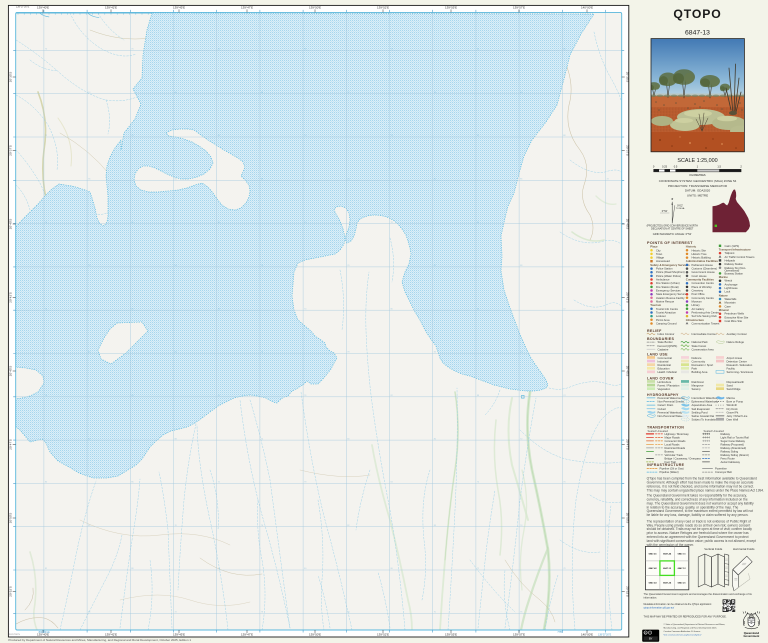 This screenshot has height=643, width=768. What do you see at coordinates (672, 469) in the screenshot?
I see `svg-text: Pipeline (Oil or Gas)` at bounding box center [672, 469].